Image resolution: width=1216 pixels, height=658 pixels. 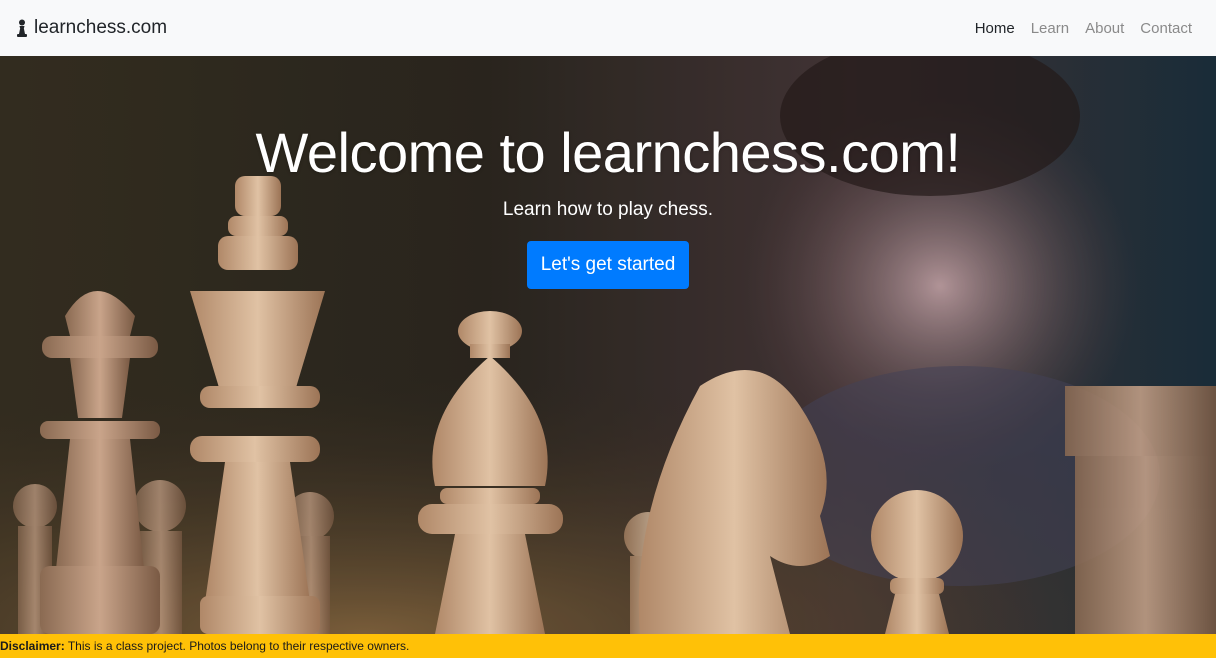 What do you see at coordinates (608, 28) in the screenshot?
I see `navbar: learnchess.com Home Learn About Contact` at bounding box center [608, 28].